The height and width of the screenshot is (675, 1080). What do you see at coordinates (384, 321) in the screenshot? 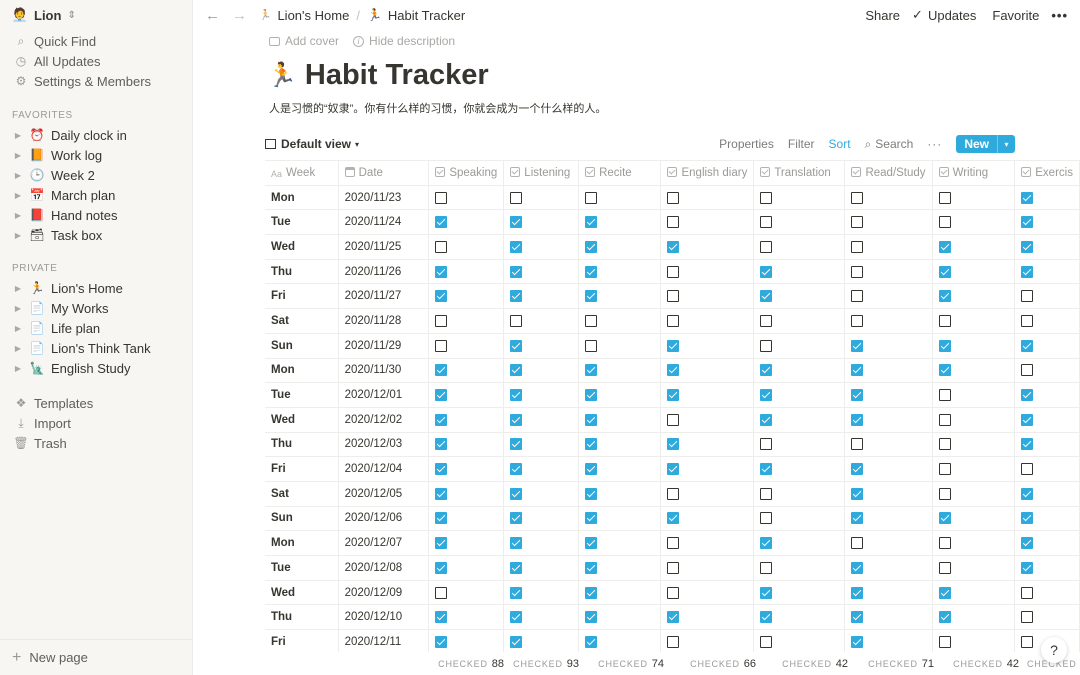
I see `date-cell: 2020/11/28` at bounding box center [384, 321].